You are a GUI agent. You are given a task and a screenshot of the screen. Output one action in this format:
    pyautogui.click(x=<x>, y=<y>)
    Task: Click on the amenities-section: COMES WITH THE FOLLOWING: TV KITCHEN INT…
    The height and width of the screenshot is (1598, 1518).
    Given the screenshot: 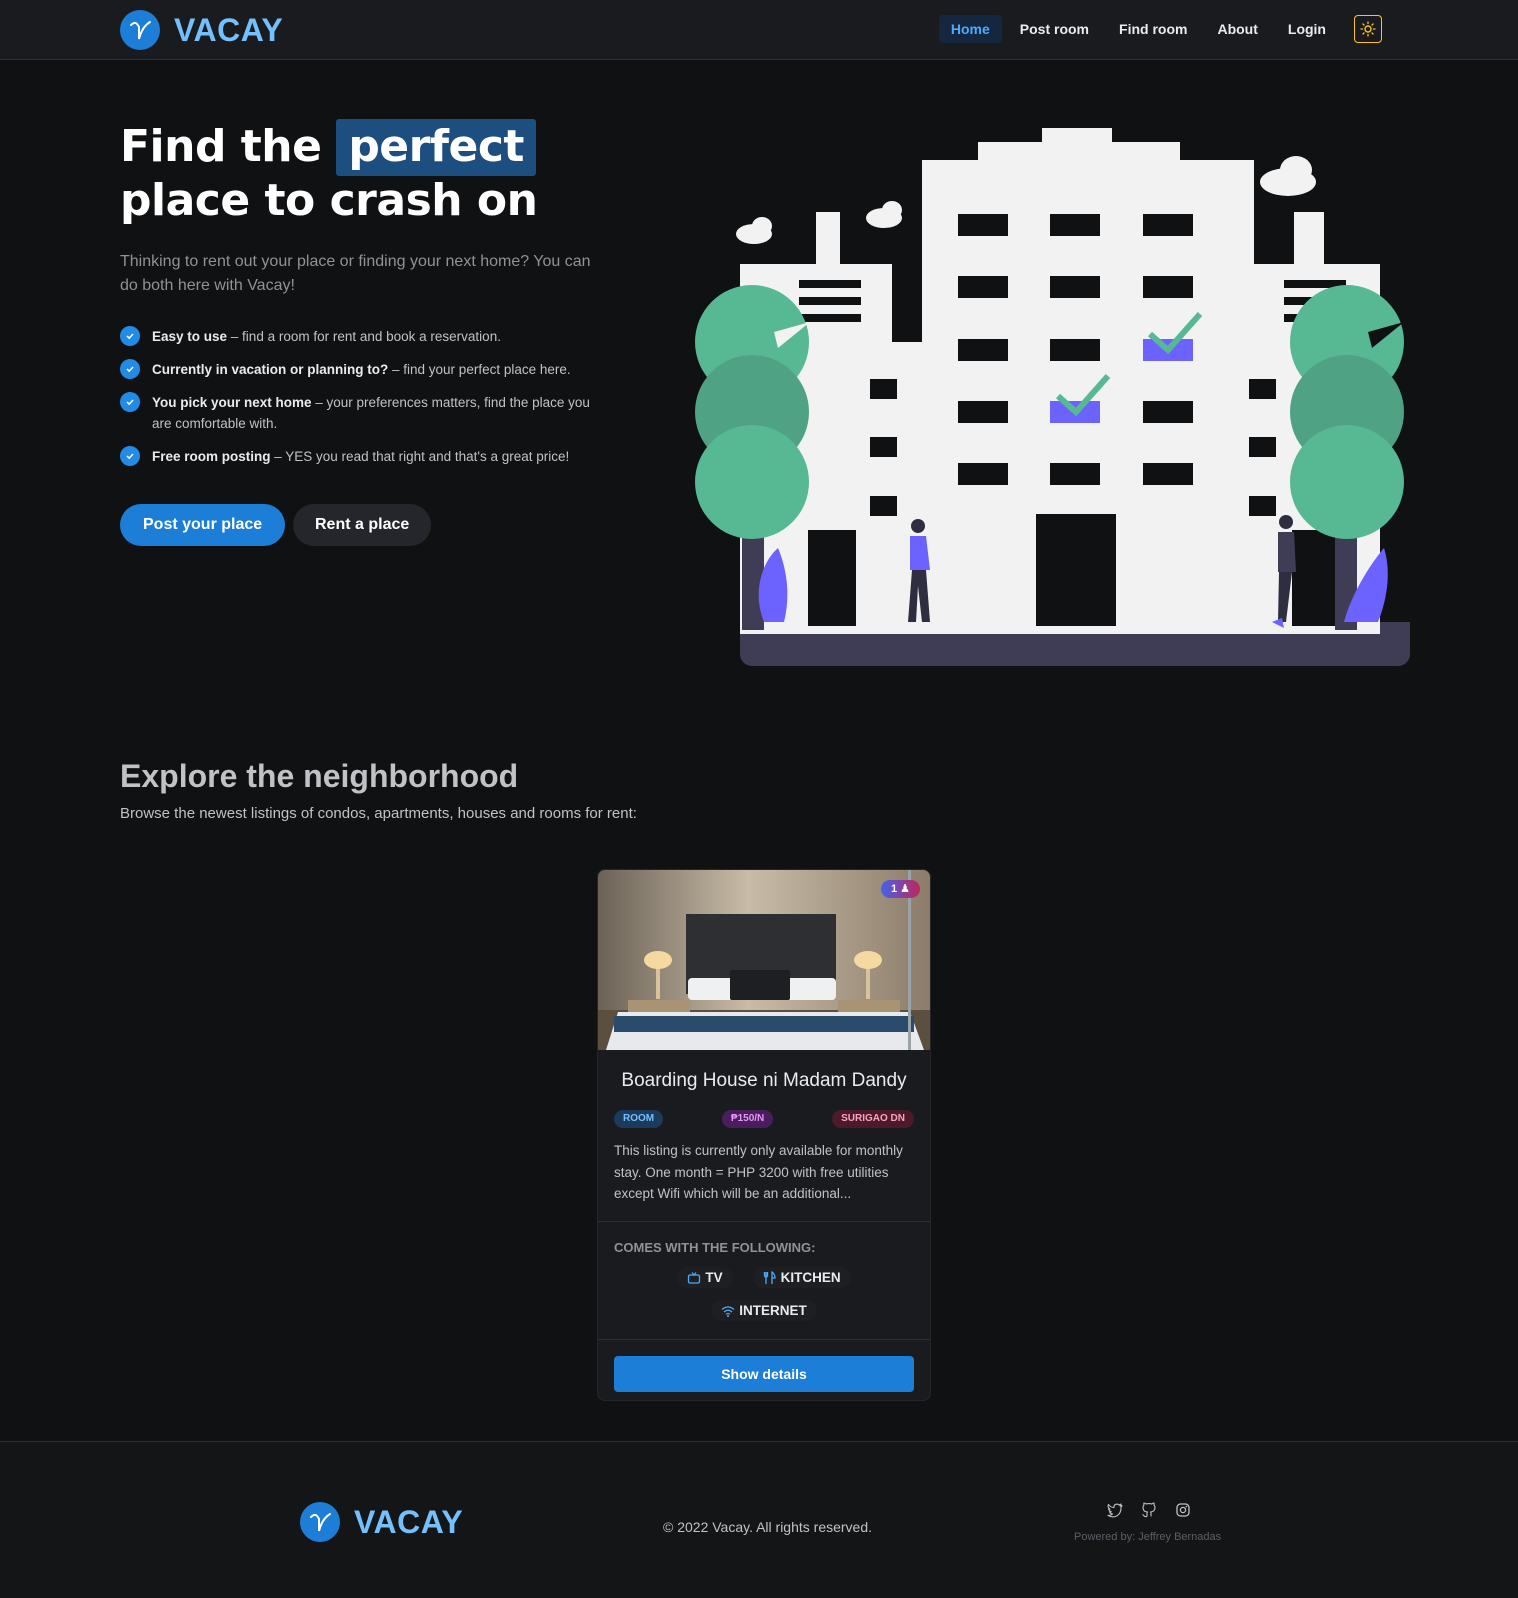 What is the action you would take?
    pyautogui.click(x=764, y=1280)
    